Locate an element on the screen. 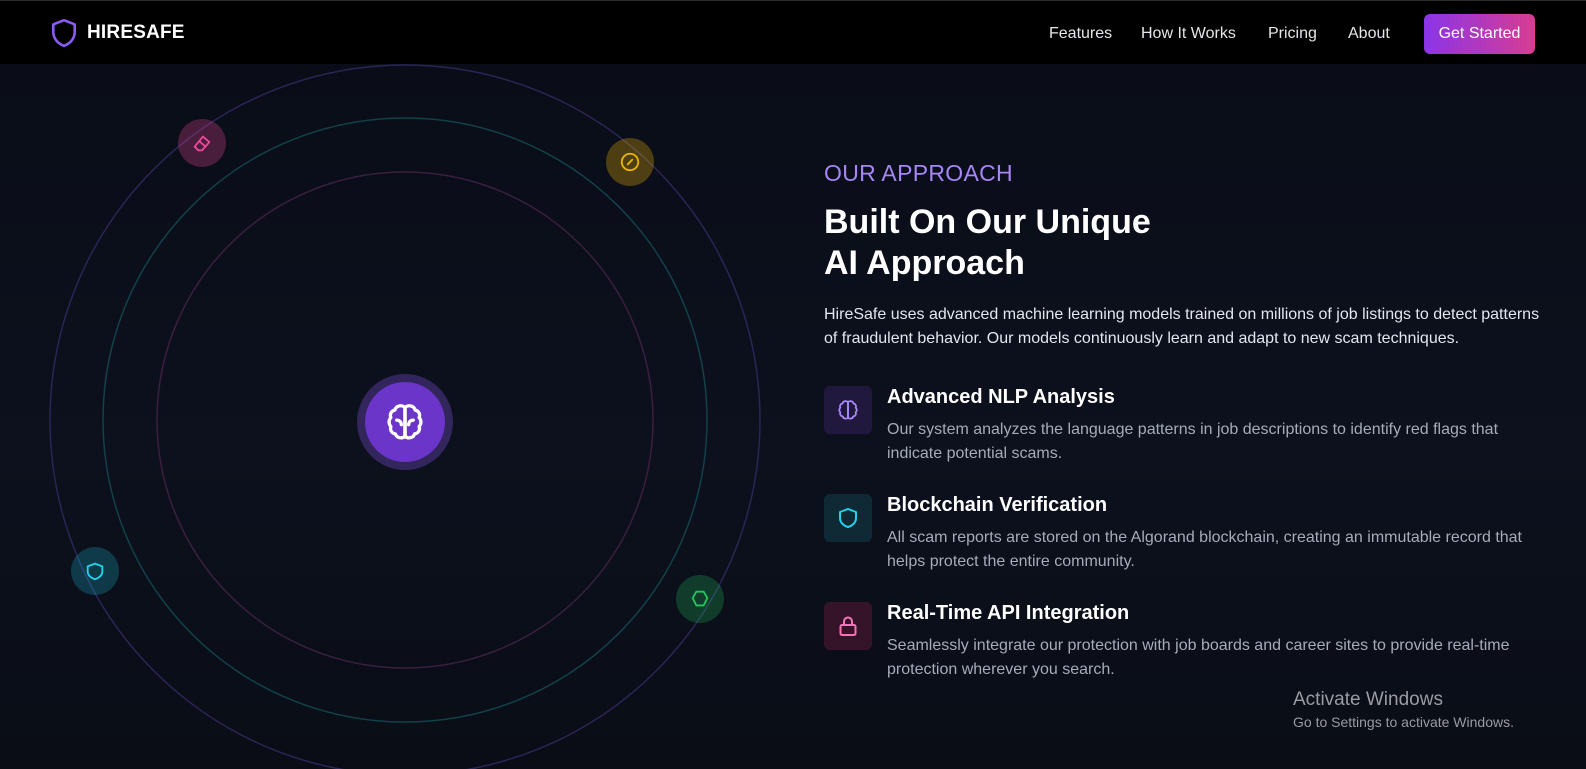 The image size is (1586, 769). orbit-node-shield is located at coordinates (95, 571).